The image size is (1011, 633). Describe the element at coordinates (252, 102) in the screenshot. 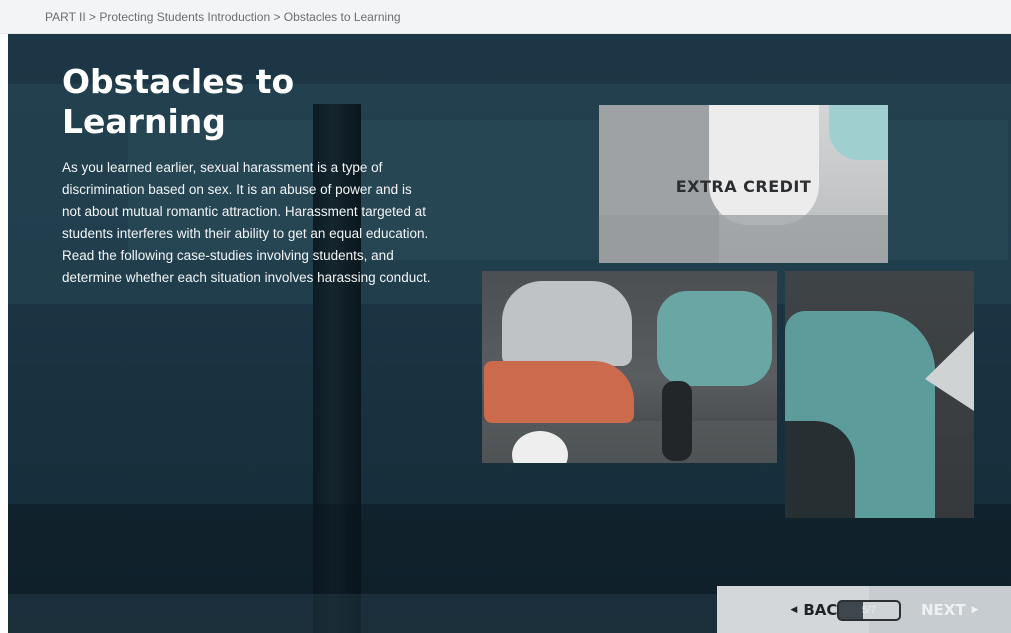

I see `page-title: Obstacles to Learning` at that location.